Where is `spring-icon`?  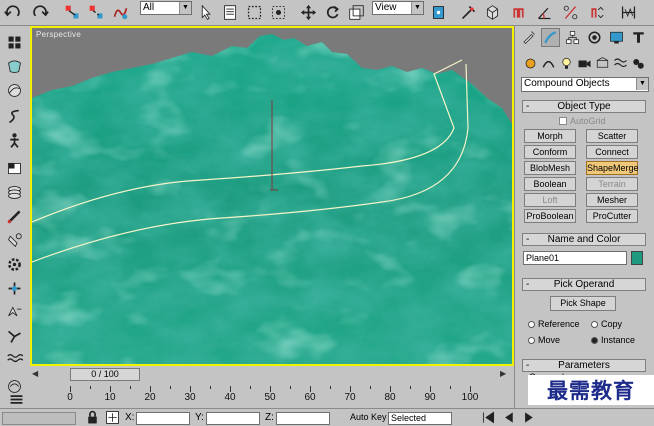 spring-icon is located at coordinates (14, 216).